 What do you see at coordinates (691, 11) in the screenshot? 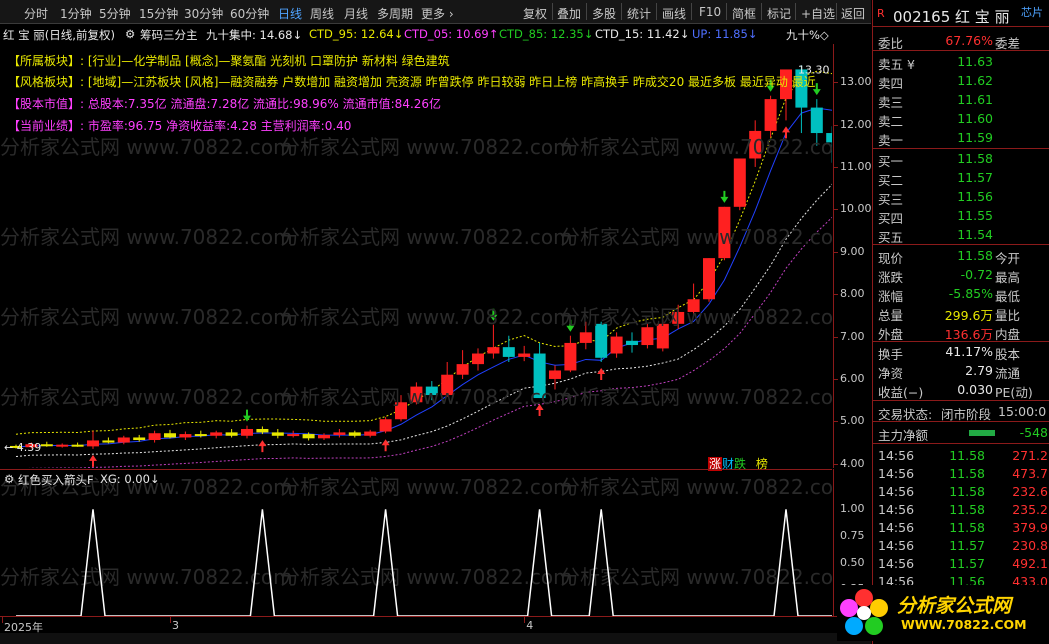
I see `toolbar-divider` at bounding box center [691, 11].